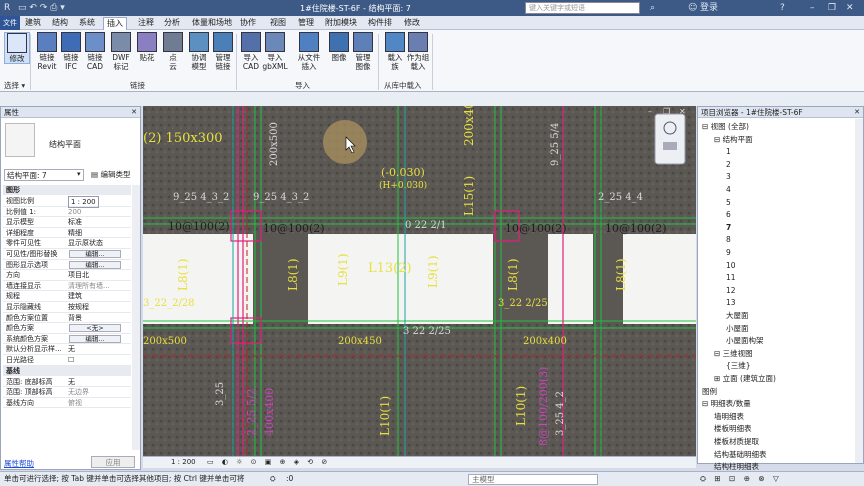 This screenshot has height=486, width=864. I want to click on tree-item: ⊟ 明细表/数量, so click(726, 404).